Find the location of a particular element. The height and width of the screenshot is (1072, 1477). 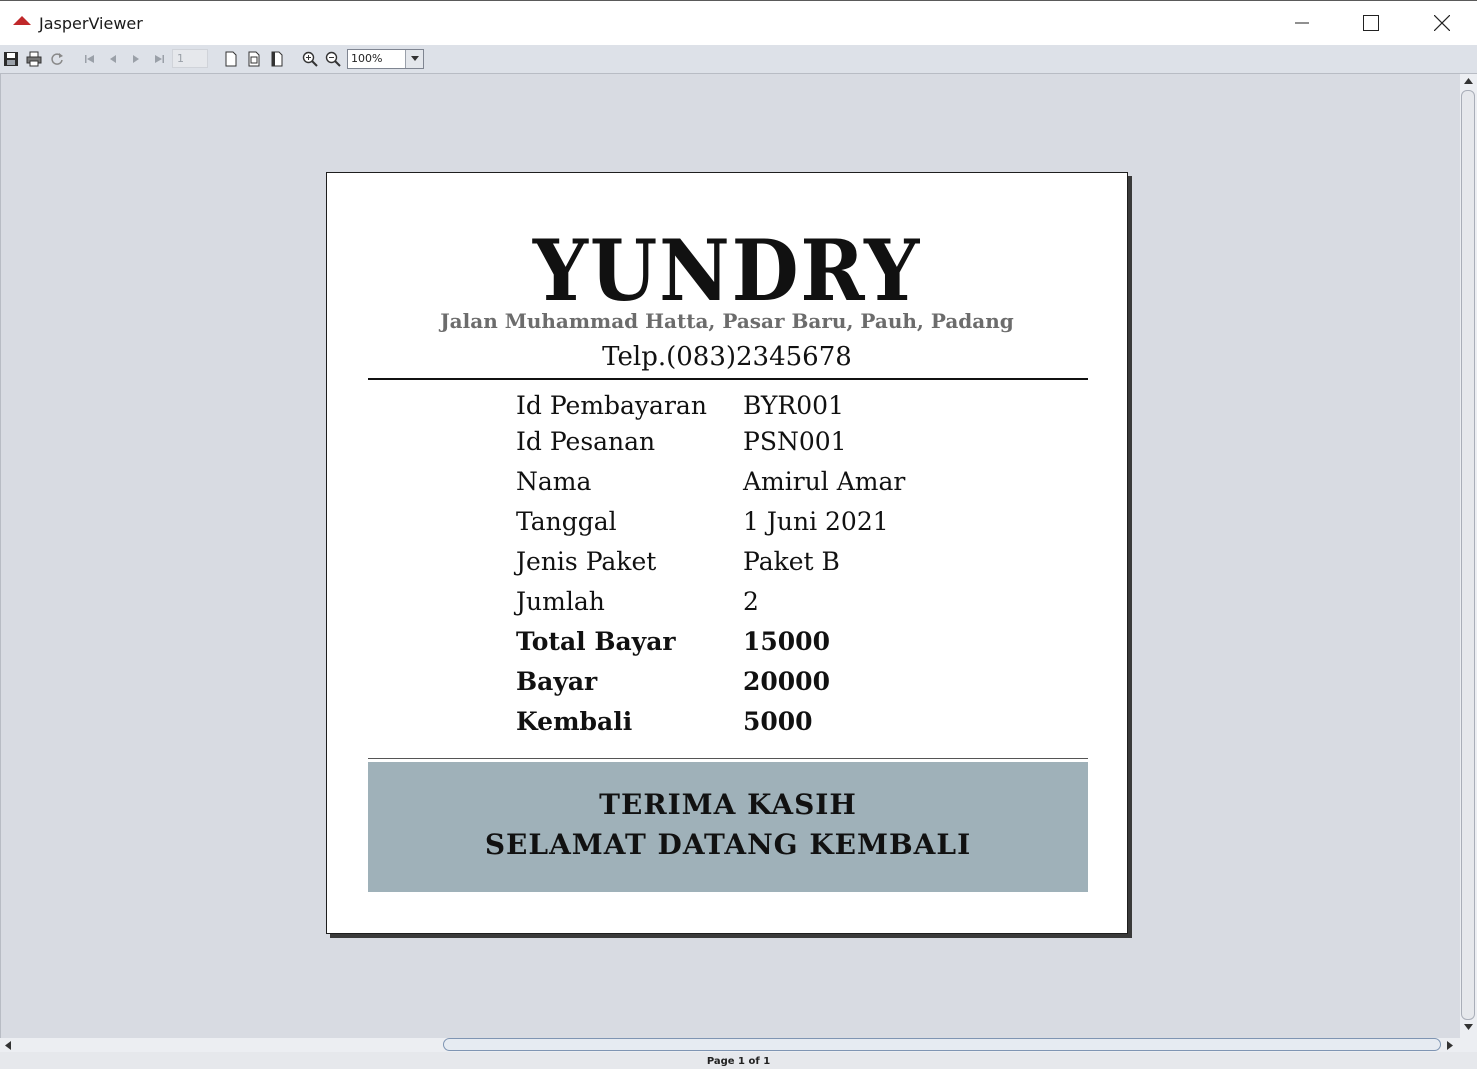

fit-page-icon is located at coordinates (254, 59).